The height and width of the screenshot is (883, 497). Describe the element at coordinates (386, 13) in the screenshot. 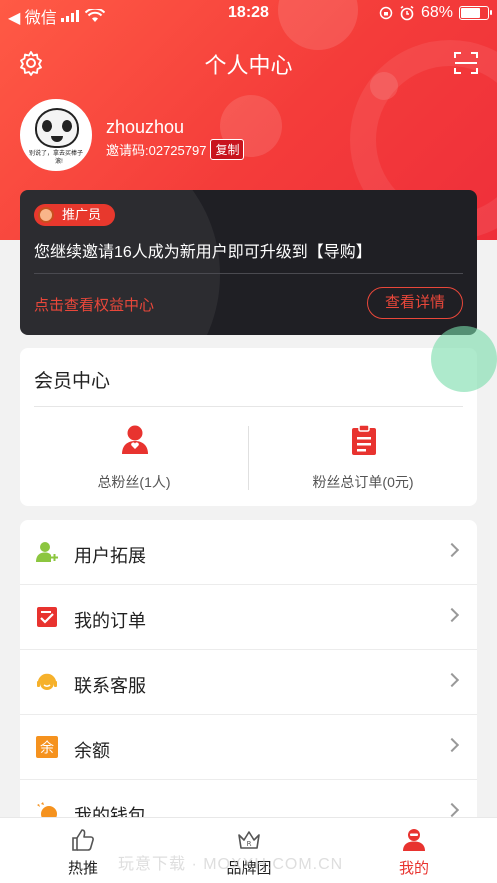

I see `rotation-lock-icon` at that location.